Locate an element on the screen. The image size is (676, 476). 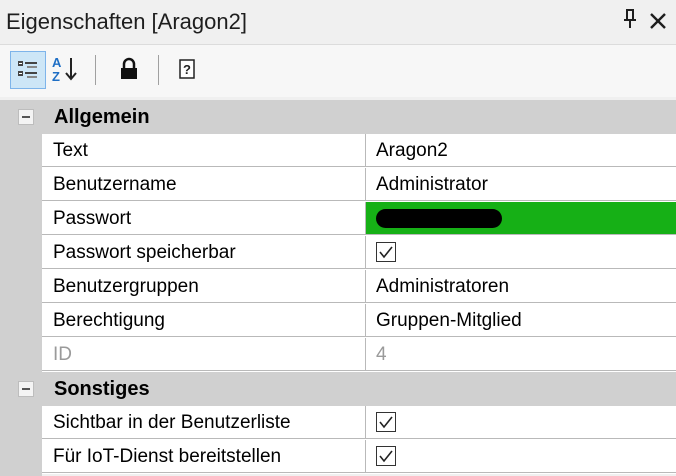
property-name: ID is located at coordinates (204, 354).